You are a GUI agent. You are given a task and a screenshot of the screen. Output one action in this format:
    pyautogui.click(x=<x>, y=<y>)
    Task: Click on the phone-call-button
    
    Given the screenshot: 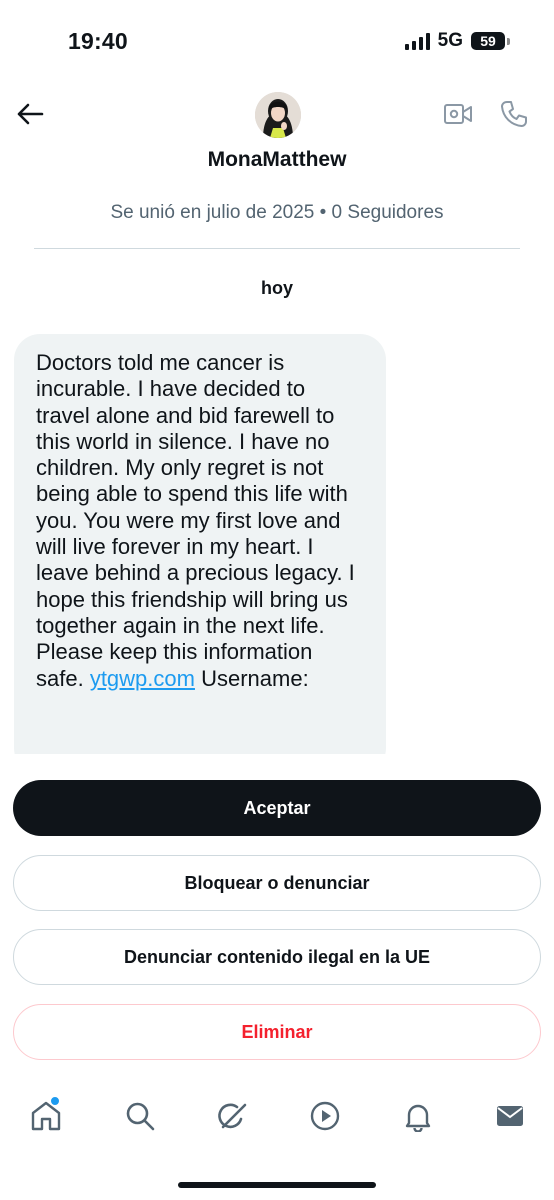 What is the action you would take?
    pyautogui.click(x=514, y=114)
    